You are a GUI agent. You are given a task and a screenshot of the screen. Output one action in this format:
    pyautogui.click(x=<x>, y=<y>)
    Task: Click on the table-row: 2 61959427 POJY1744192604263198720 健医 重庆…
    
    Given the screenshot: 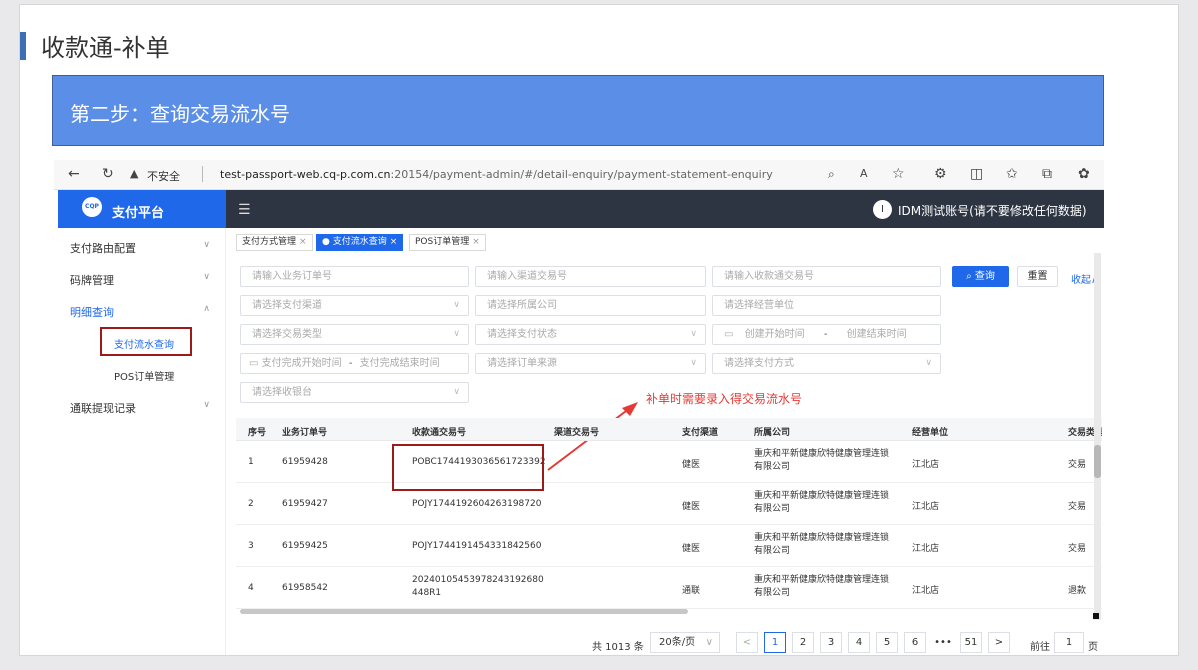 What is the action you would take?
    pyautogui.click(x=669, y=504)
    